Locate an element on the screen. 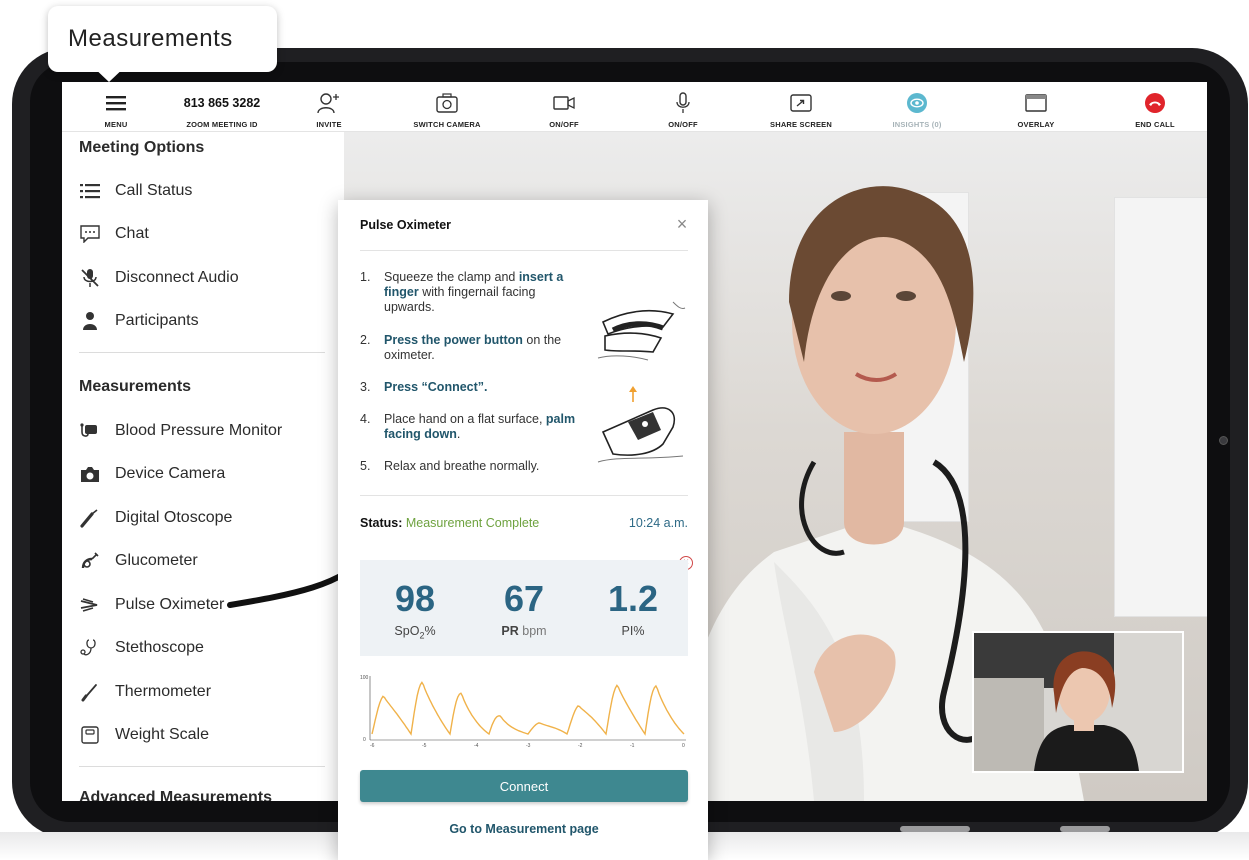 Image resolution: width=1249 pixels, height=860 pixels. sidebar-item-pulse-oximeter: Pulse Oximeter is located at coordinates (151, 605).